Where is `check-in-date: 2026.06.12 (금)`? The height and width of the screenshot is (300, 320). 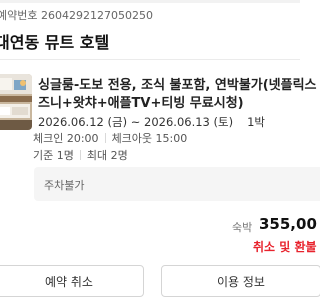 check-in-date: 2026.06.12 (금) is located at coordinates (83, 122).